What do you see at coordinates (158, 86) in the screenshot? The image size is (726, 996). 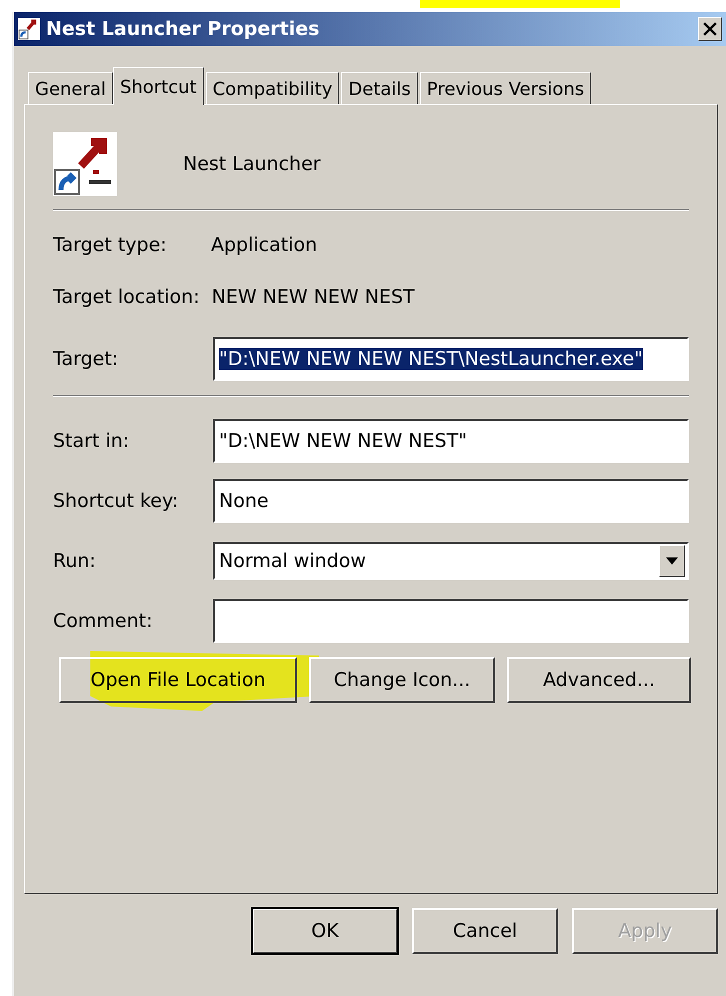 I see `tab: Shortcut` at bounding box center [158, 86].